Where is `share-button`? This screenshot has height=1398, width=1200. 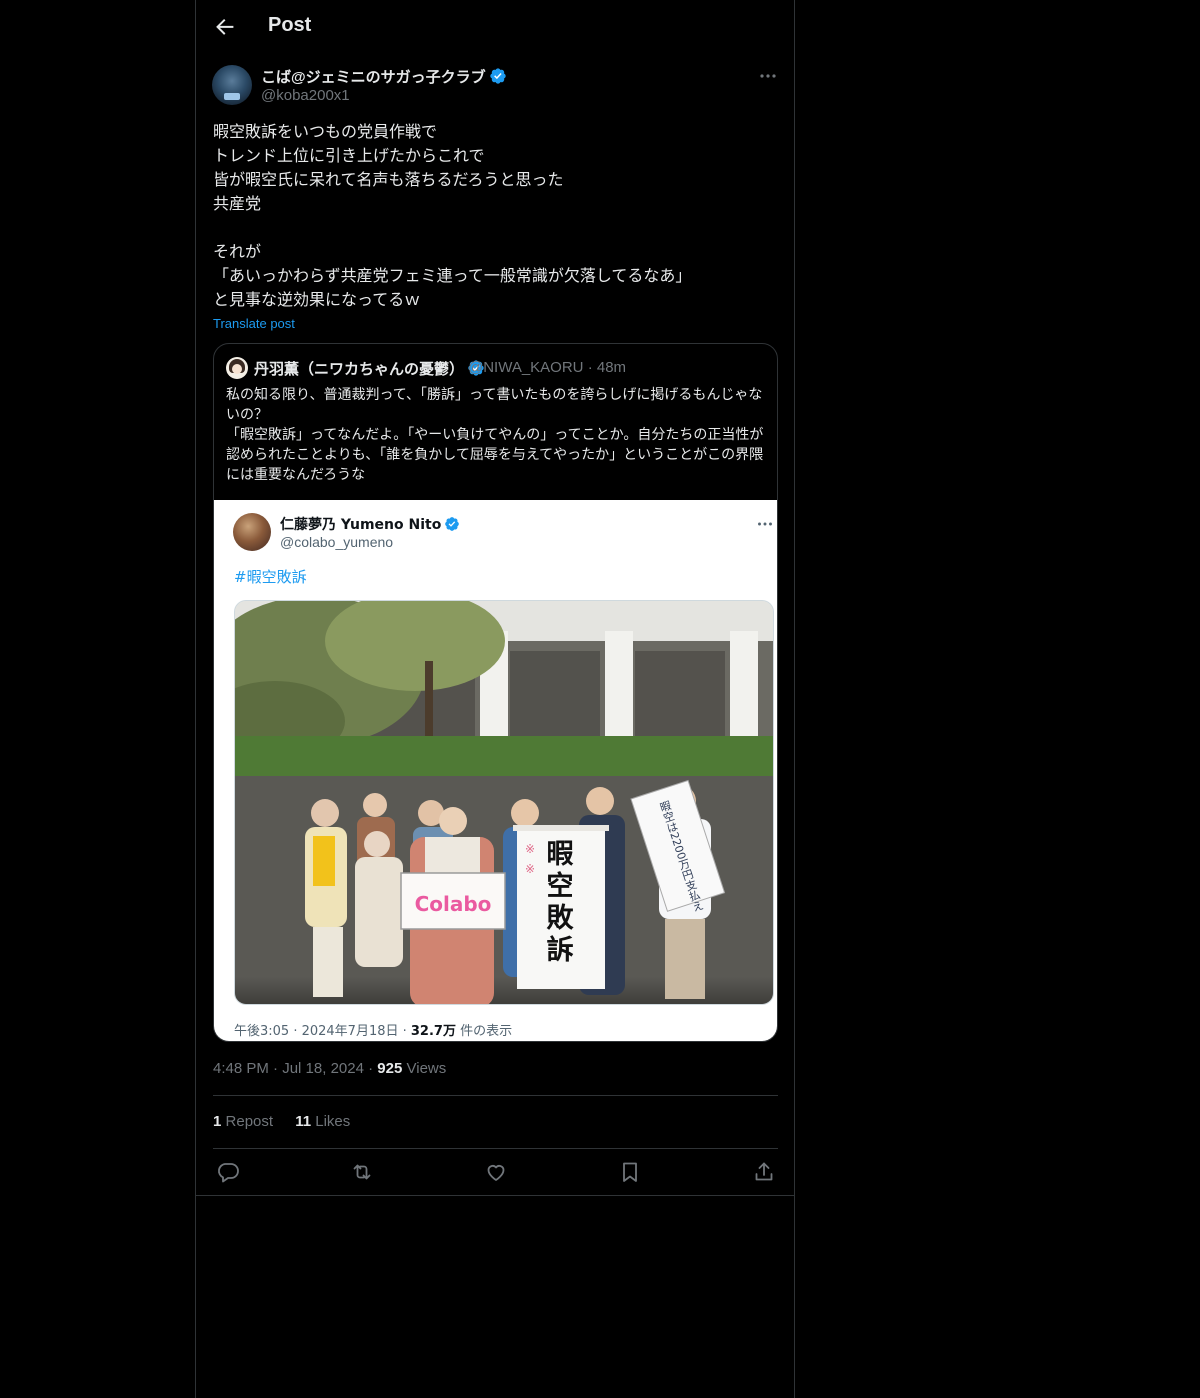
share-button is located at coordinates (764, 1172).